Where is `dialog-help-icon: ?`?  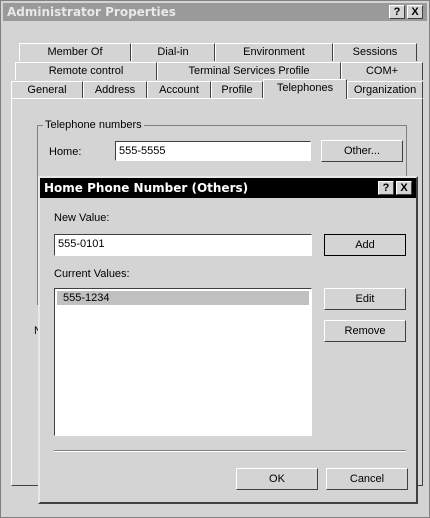
dialog-help-icon: ? is located at coordinates (386, 188).